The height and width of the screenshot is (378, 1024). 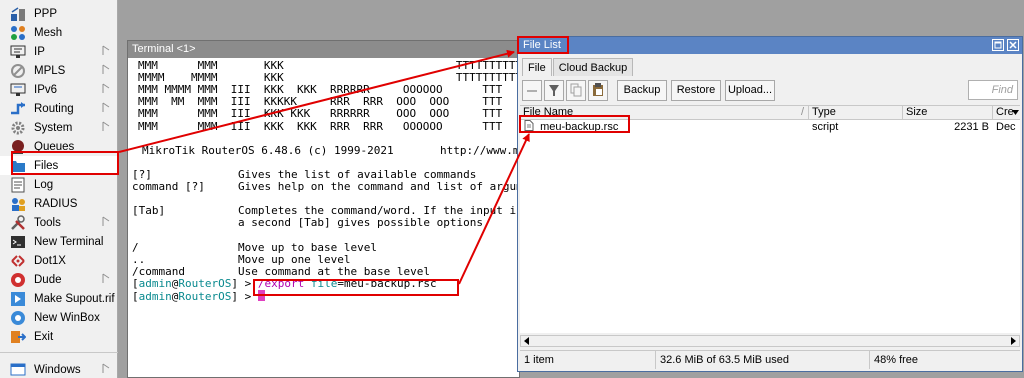 What do you see at coordinates (18, 128) in the screenshot?
I see `system-icon` at bounding box center [18, 128].